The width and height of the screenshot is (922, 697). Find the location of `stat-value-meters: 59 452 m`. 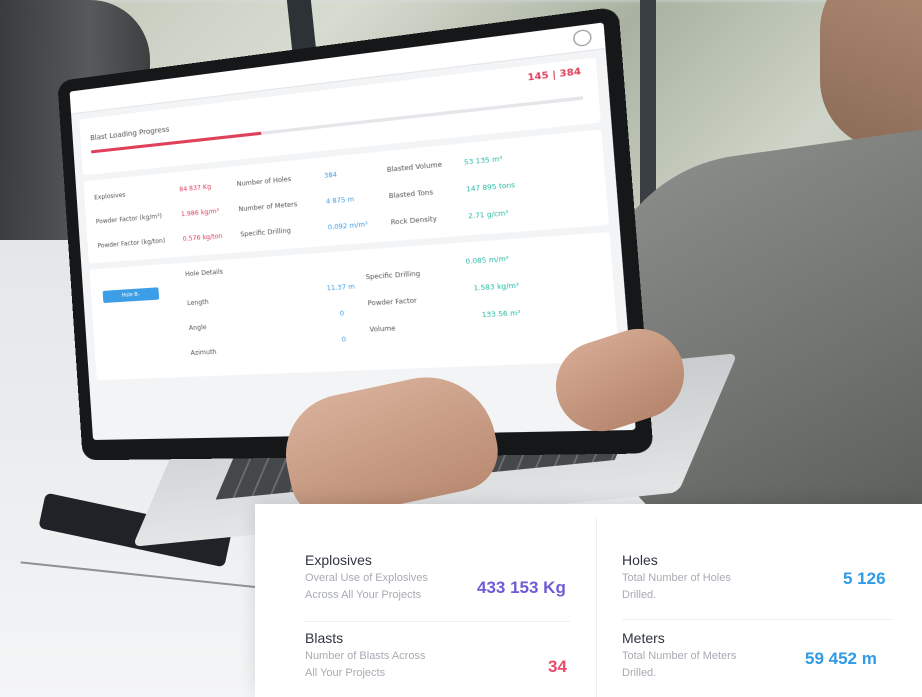

stat-value-meters: 59 452 m is located at coordinates (841, 659).